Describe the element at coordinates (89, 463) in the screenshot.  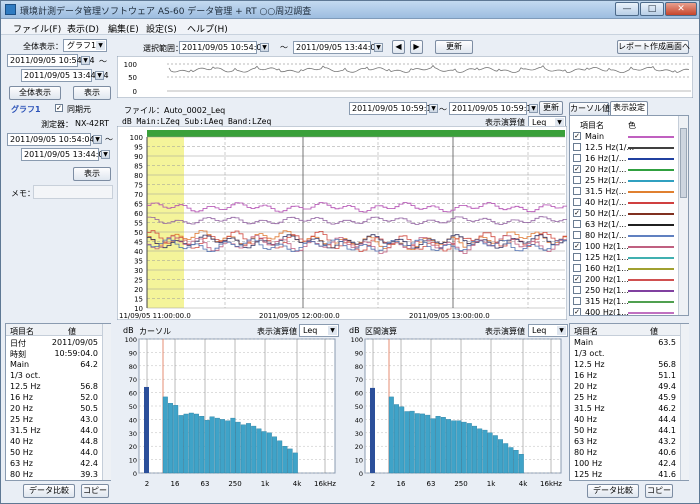
I see `table-cell-value: 42.4` at that location.